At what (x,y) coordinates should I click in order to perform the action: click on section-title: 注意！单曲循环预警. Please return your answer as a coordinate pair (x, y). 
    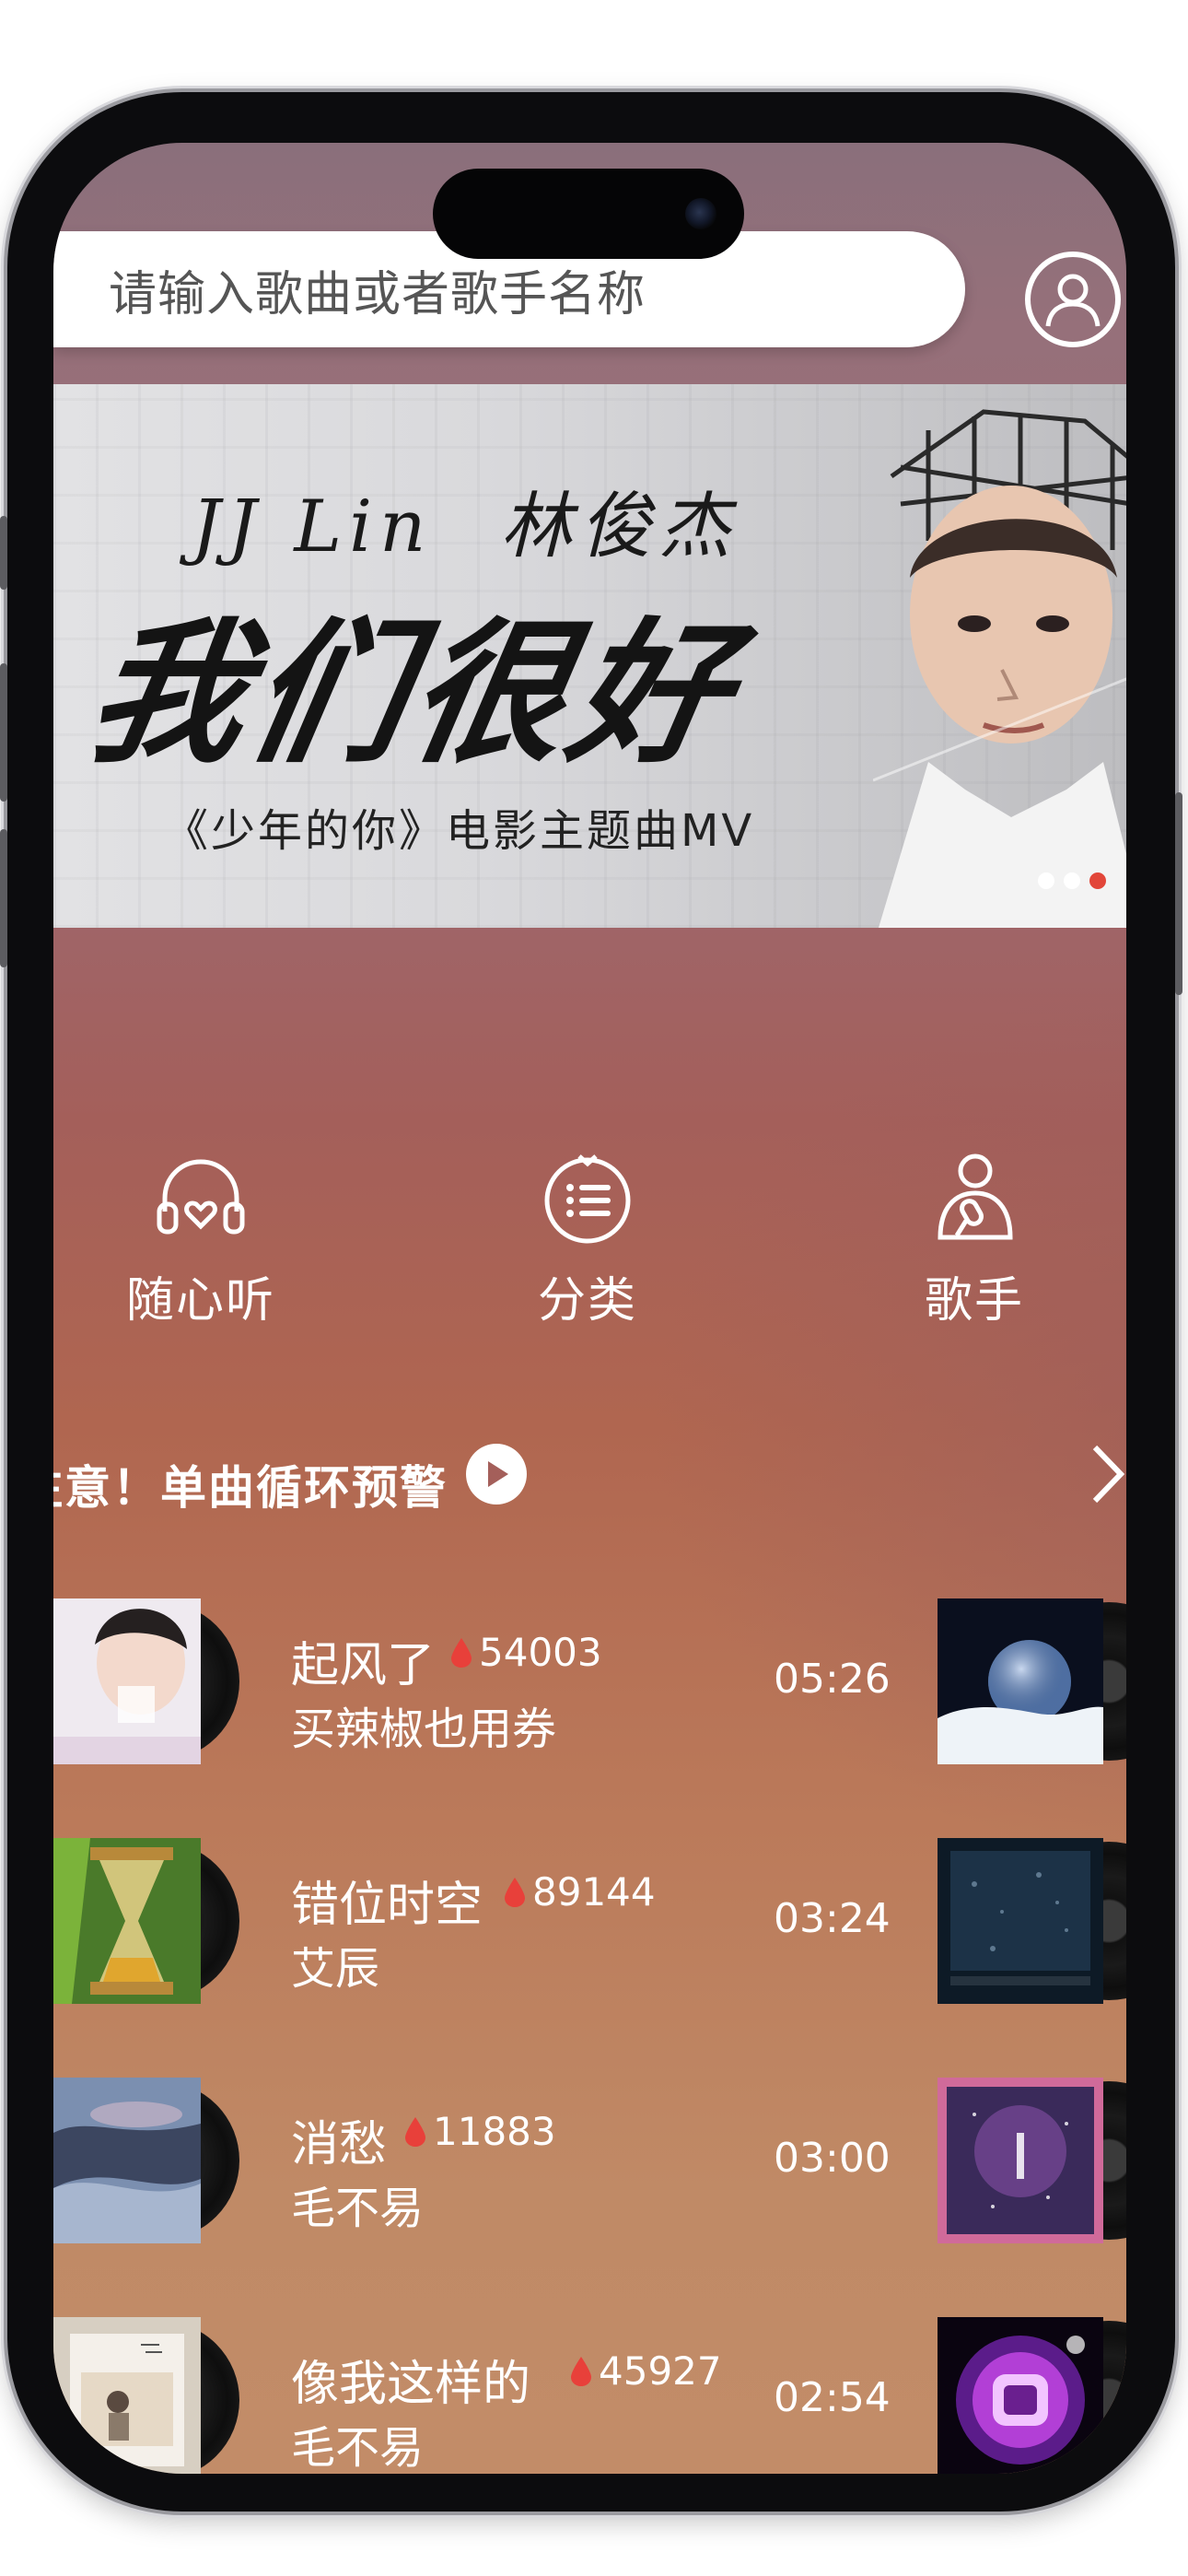
    Looking at the image, I should click on (250, 1488).